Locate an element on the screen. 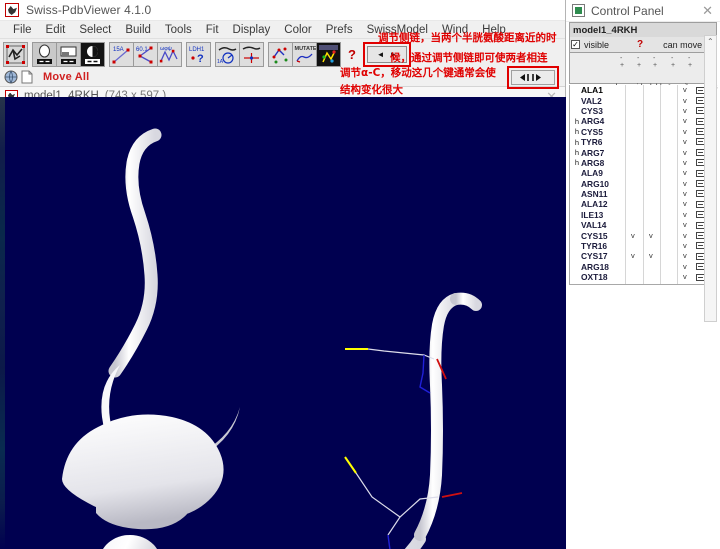 The image size is (720, 549). residue-name: ASN11 is located at coordinates (603, 194).